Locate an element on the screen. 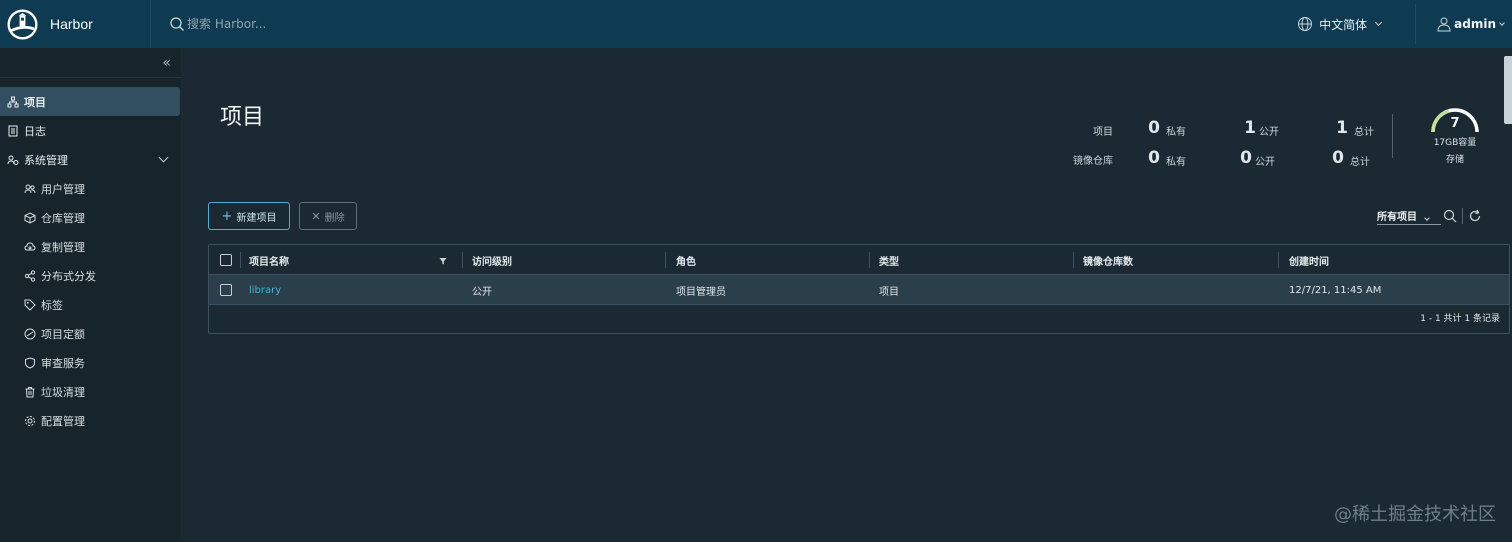  cell-access: 公开 is located at coordinates (482, 292).